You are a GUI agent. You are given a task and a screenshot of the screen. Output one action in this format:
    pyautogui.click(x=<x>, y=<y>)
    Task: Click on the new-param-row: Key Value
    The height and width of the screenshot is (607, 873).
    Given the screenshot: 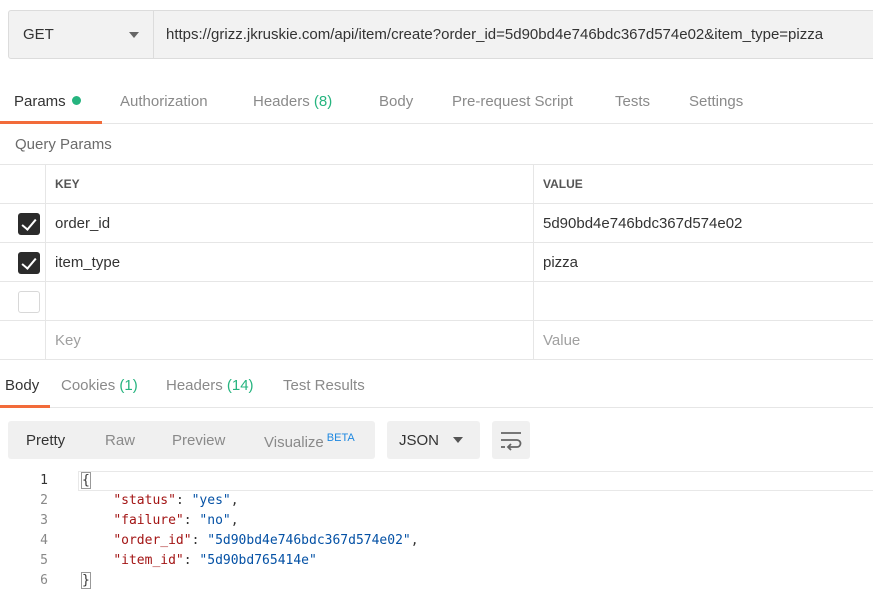 What is the action you would take?
    pyautogui.click(x=436, y=340)
    